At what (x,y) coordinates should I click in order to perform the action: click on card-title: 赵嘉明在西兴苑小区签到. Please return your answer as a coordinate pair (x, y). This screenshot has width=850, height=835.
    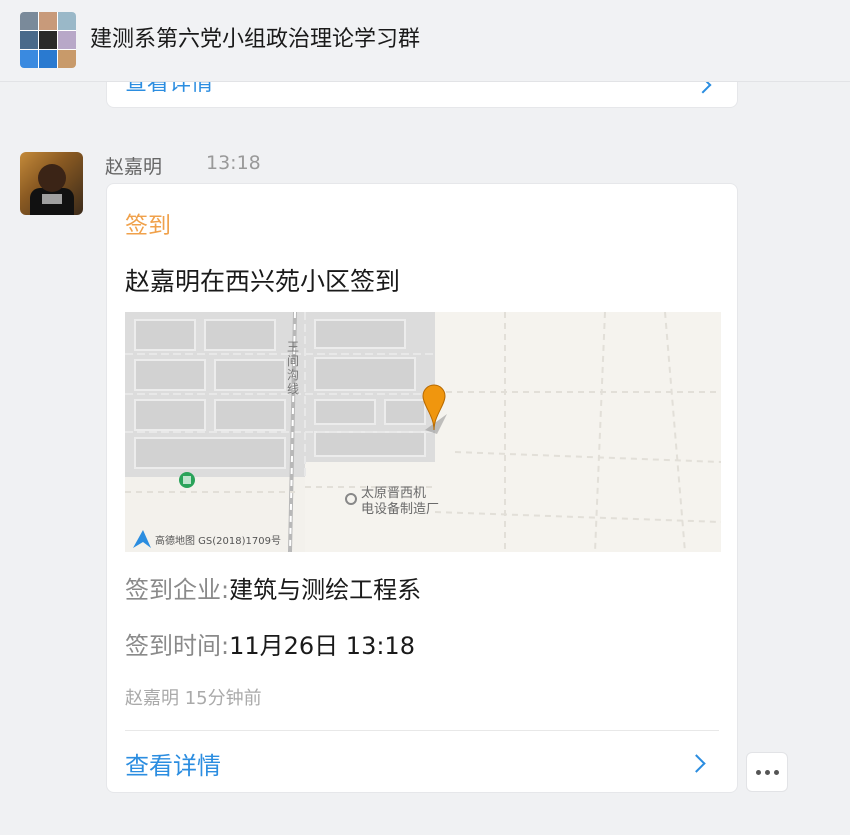
    Looking at the image, I should click on (263, 281).